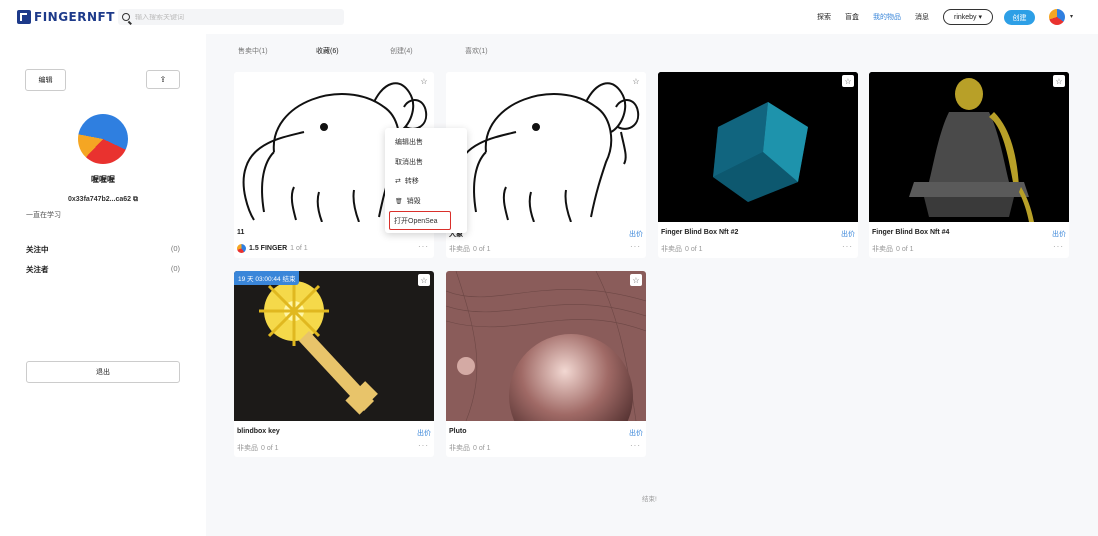 The width and height of the screenshot is (1098, 536). I want to click on tab-collected: 收藏(6), so click(327, 51).